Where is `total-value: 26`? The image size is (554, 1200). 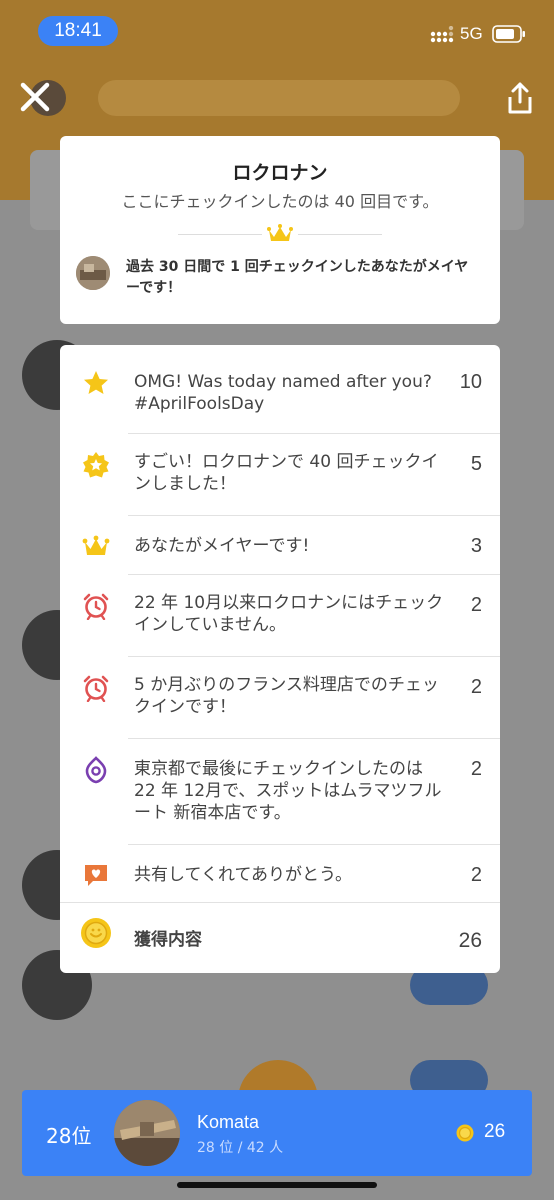 total-value: 26 is located at coordinates (470, 940).